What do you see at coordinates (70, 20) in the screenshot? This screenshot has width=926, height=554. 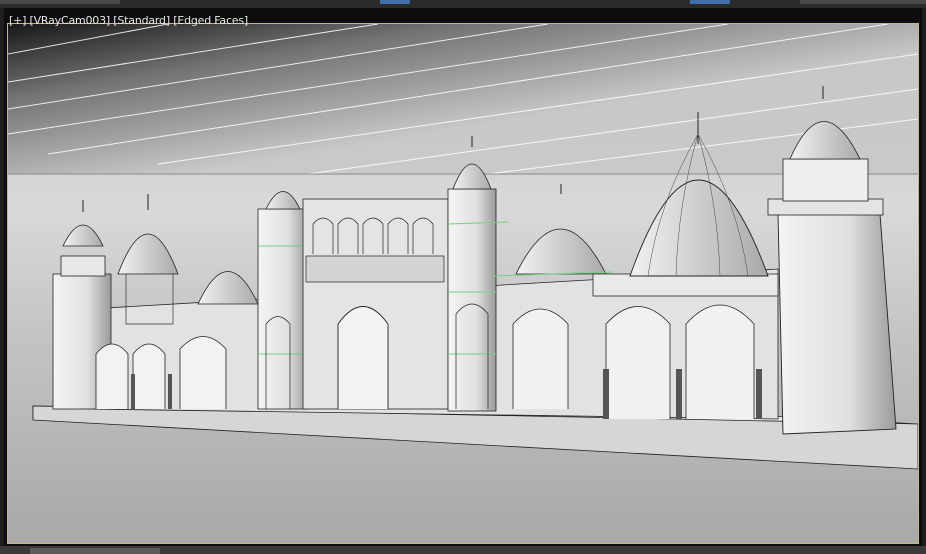 I see `viewport-camera-menu: [VRayCam003]` at bounding box center [70, 20].